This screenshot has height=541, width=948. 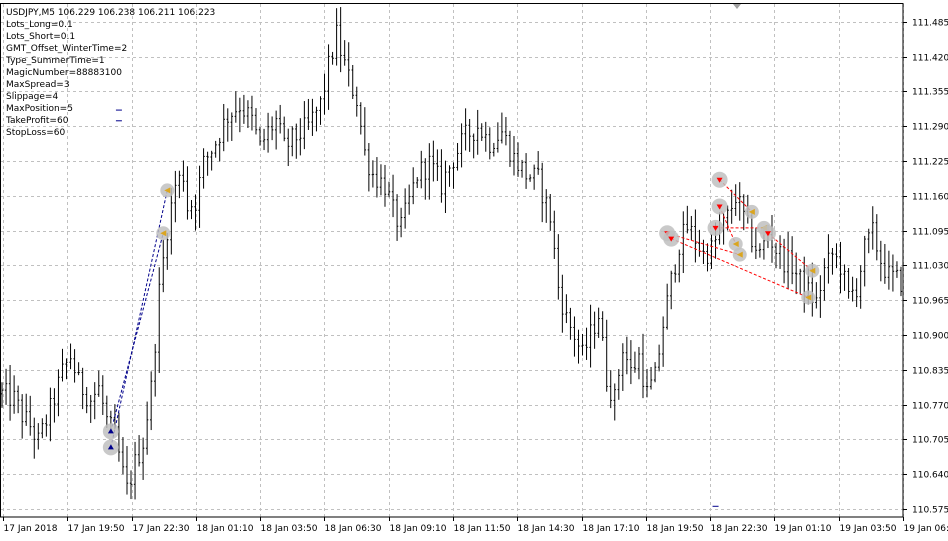 I want to click on info-parameter: Lots_Long=0.1, so click(x=39, y=25).